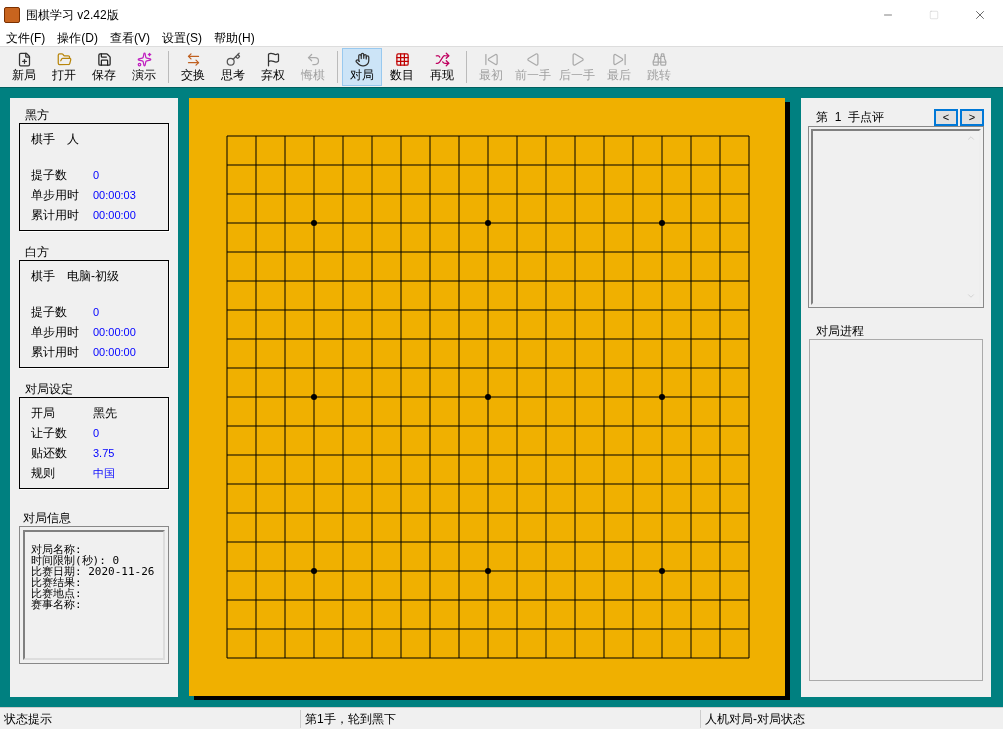  Describe the element at coordinates (104, 473) in the screenshot. I see `field-value: 中国` at that location.